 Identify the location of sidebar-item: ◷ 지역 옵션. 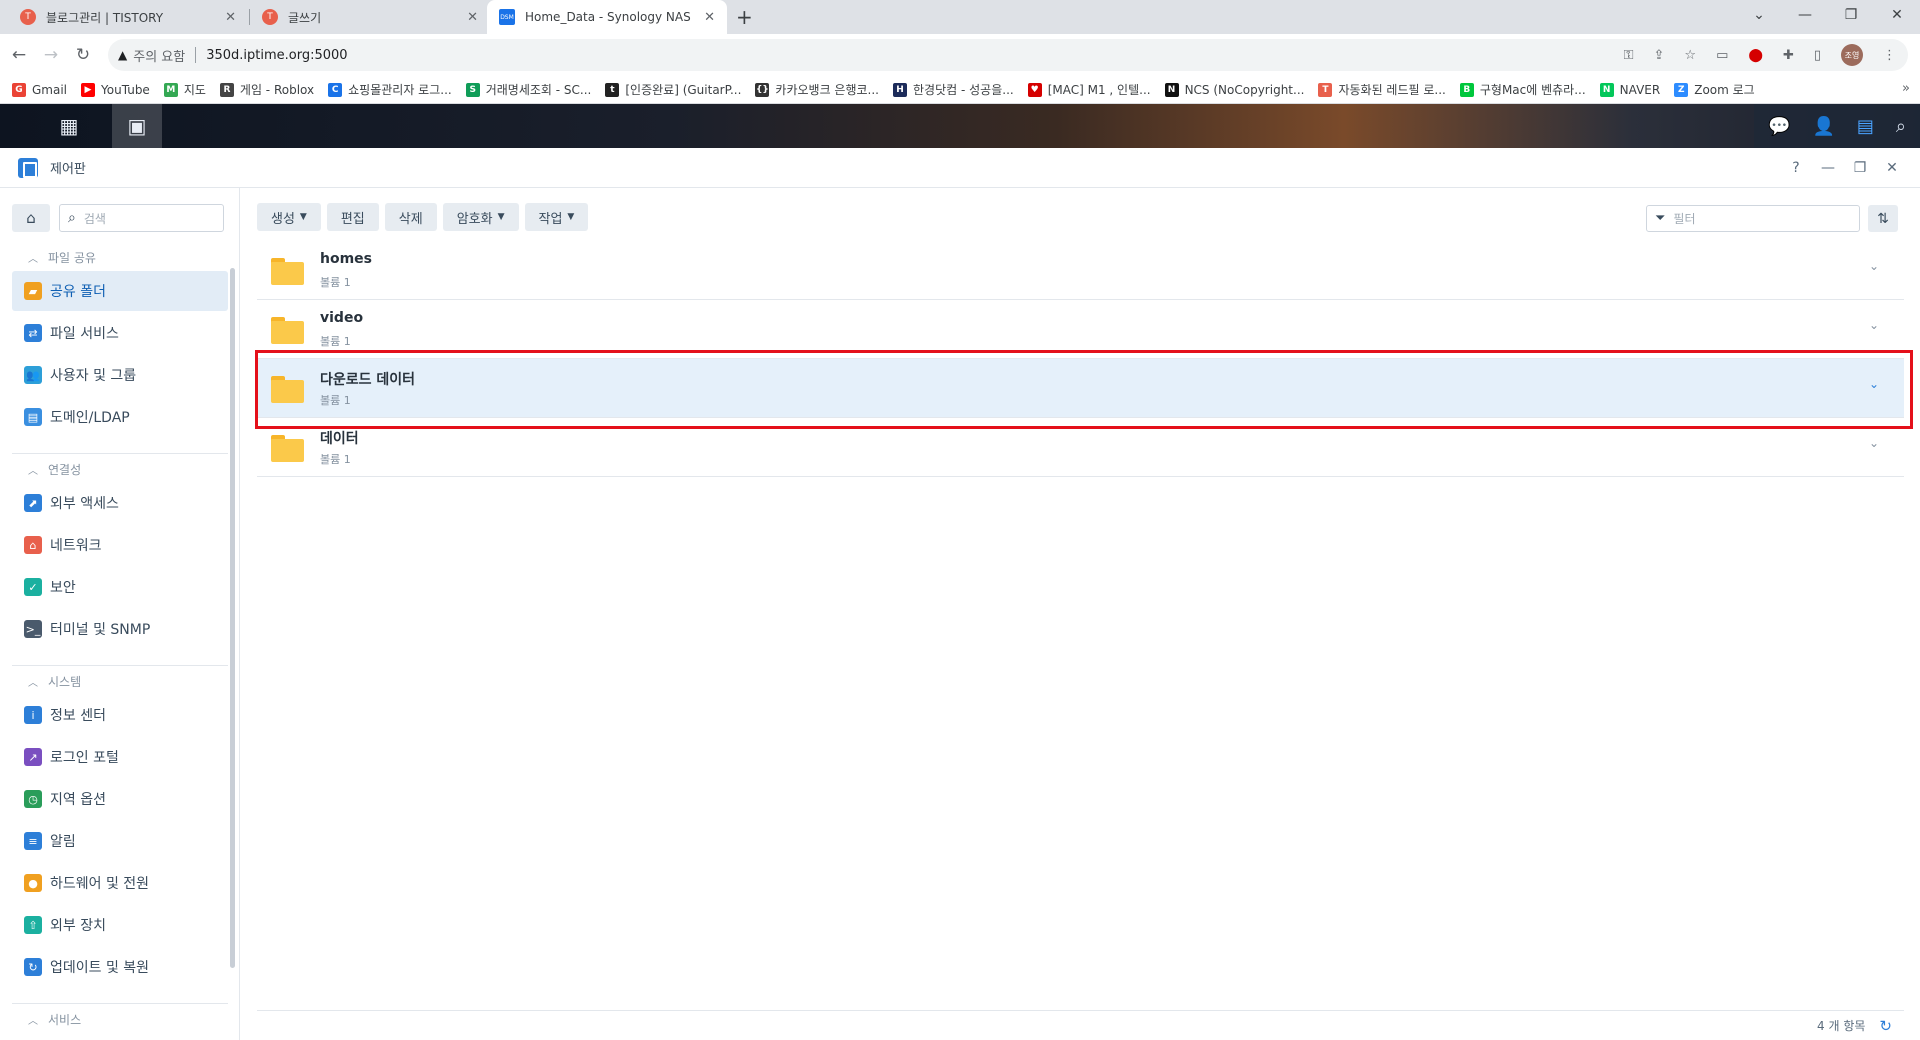
(120, 799).